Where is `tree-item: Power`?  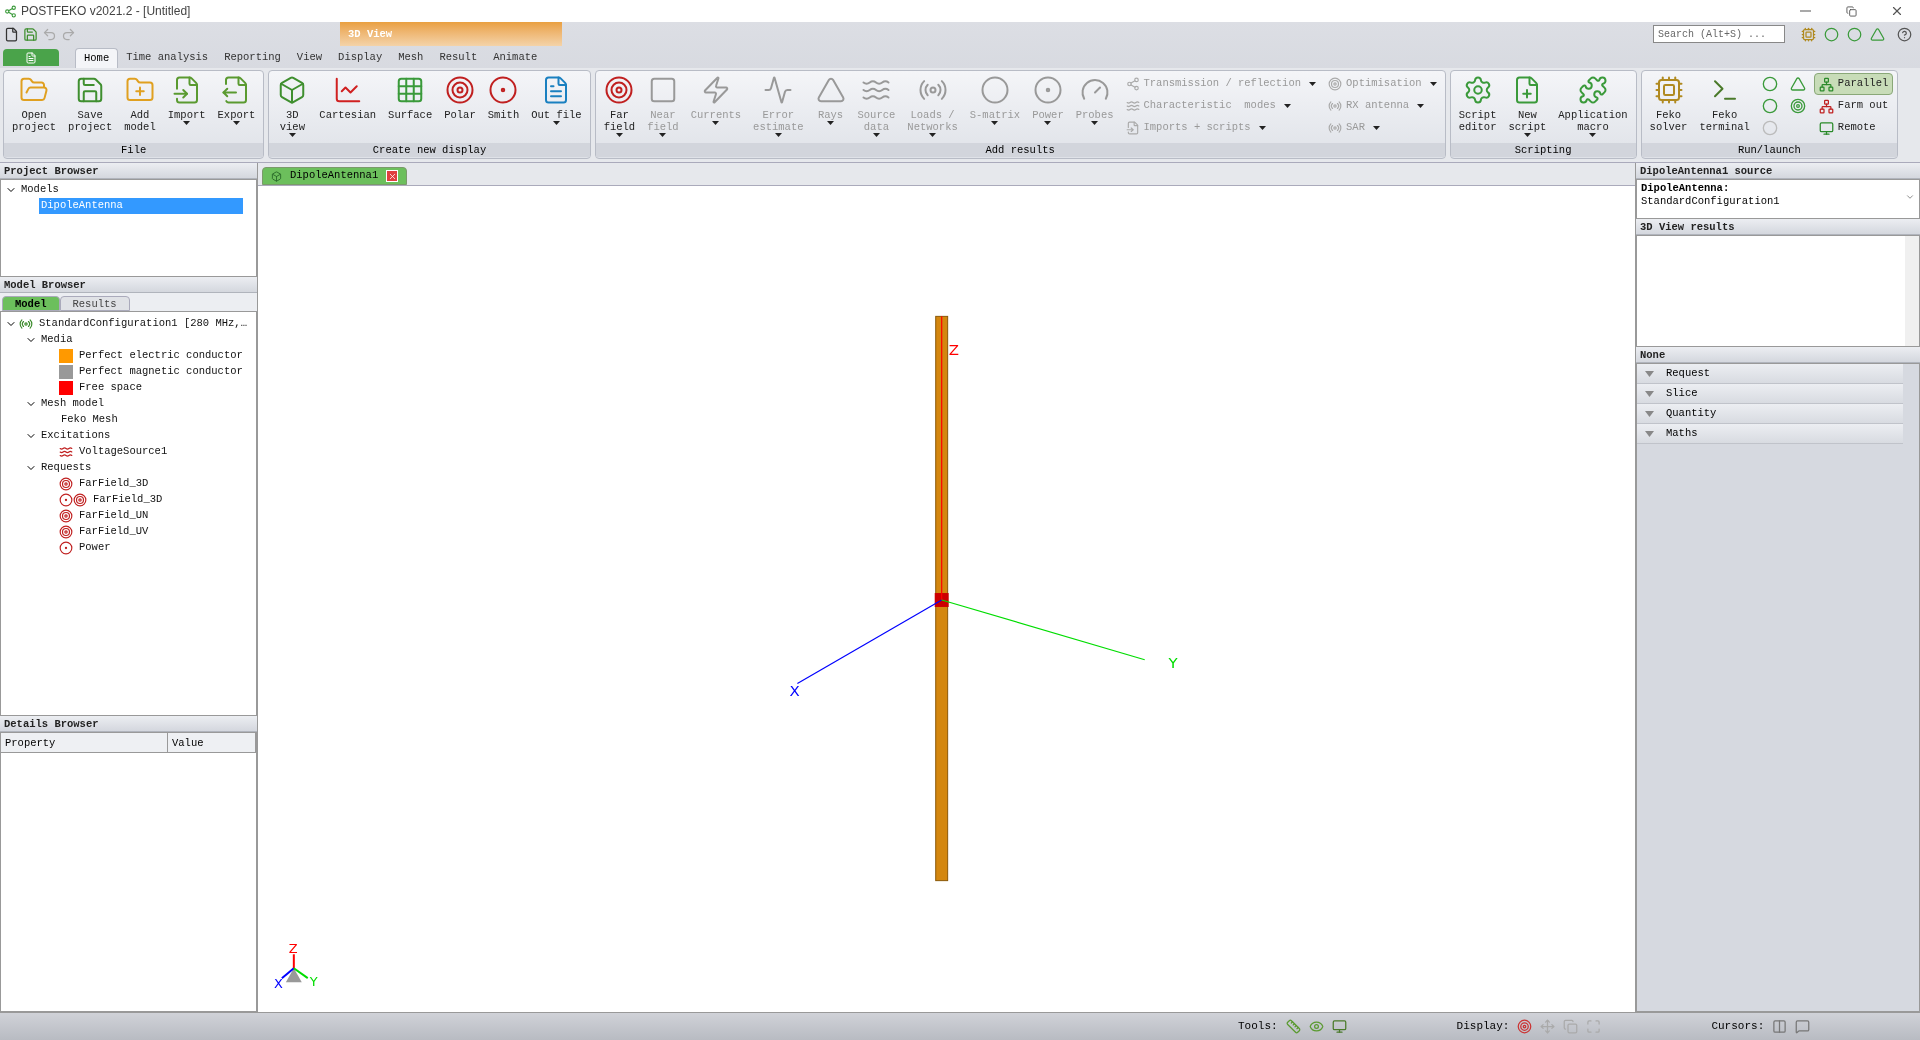
tree-item: Power is located at coordinates (95, 548).